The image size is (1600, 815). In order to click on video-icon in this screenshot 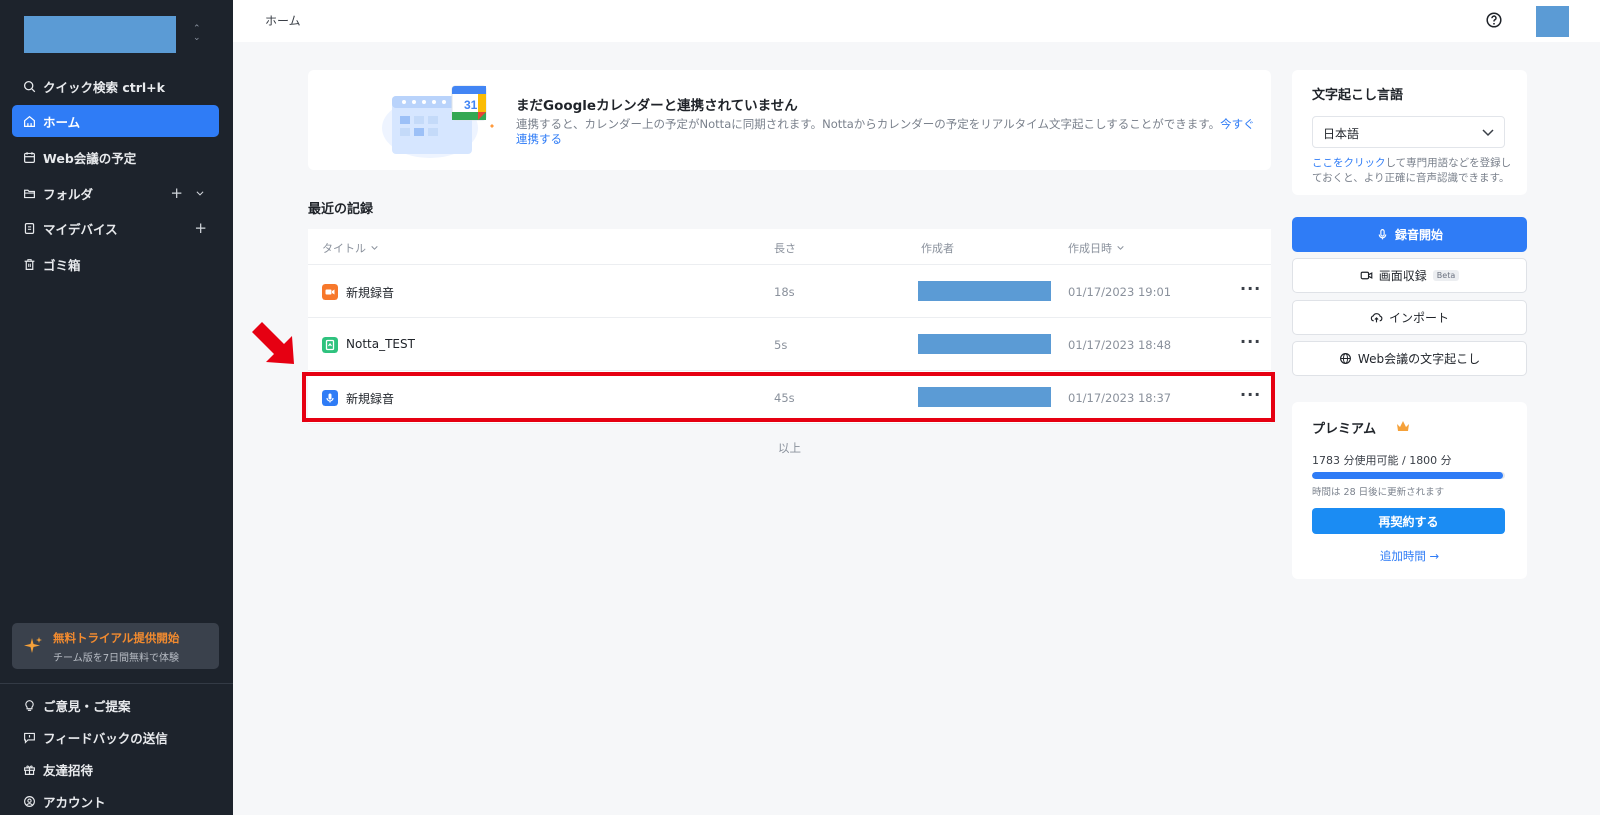, I will do `click(330, 292)`.